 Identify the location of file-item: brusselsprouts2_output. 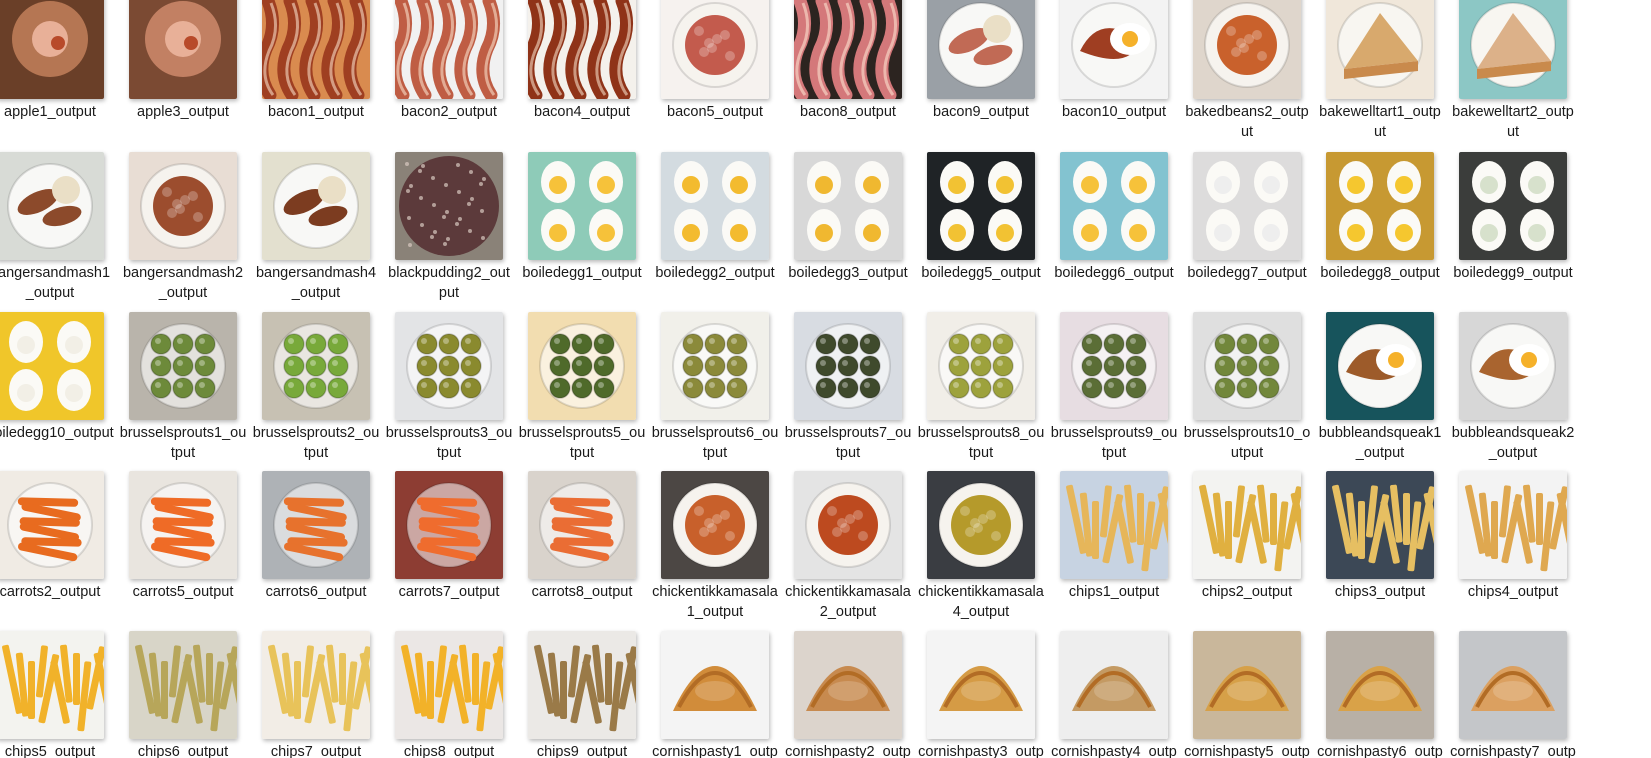
(316, 392).